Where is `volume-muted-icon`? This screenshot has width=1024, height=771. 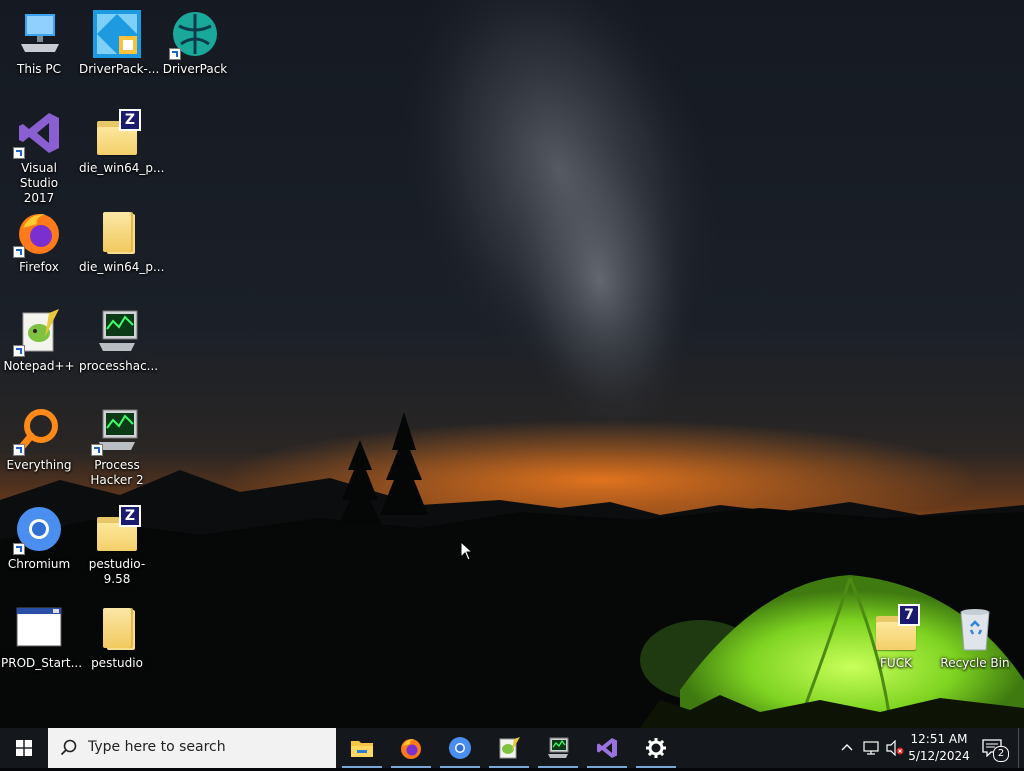
volume-muted-icon is located at coordinates (895, 748).